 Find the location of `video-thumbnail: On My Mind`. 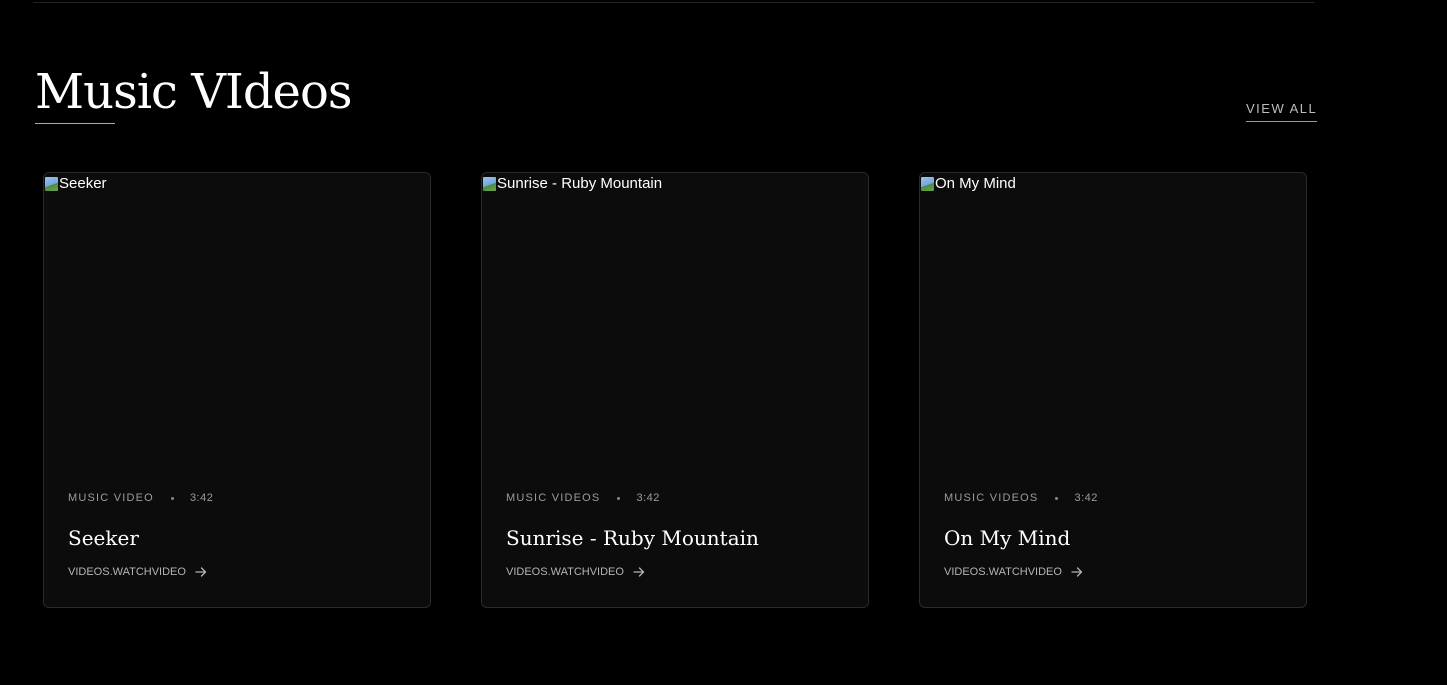

video-thumbnail: On My Mind is located at coordinates (1113, 318).